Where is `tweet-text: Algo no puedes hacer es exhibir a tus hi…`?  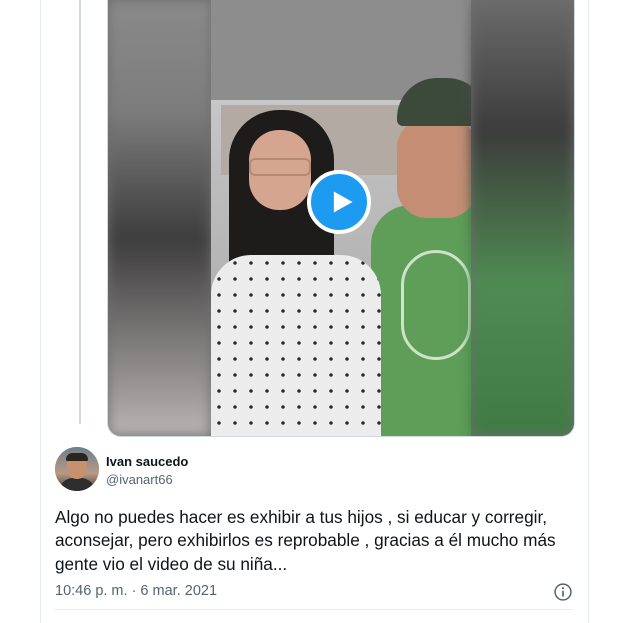 tweet-text: Algo no puedes hacer es exhibir a tus hi… is located at coordinates (305, 540).